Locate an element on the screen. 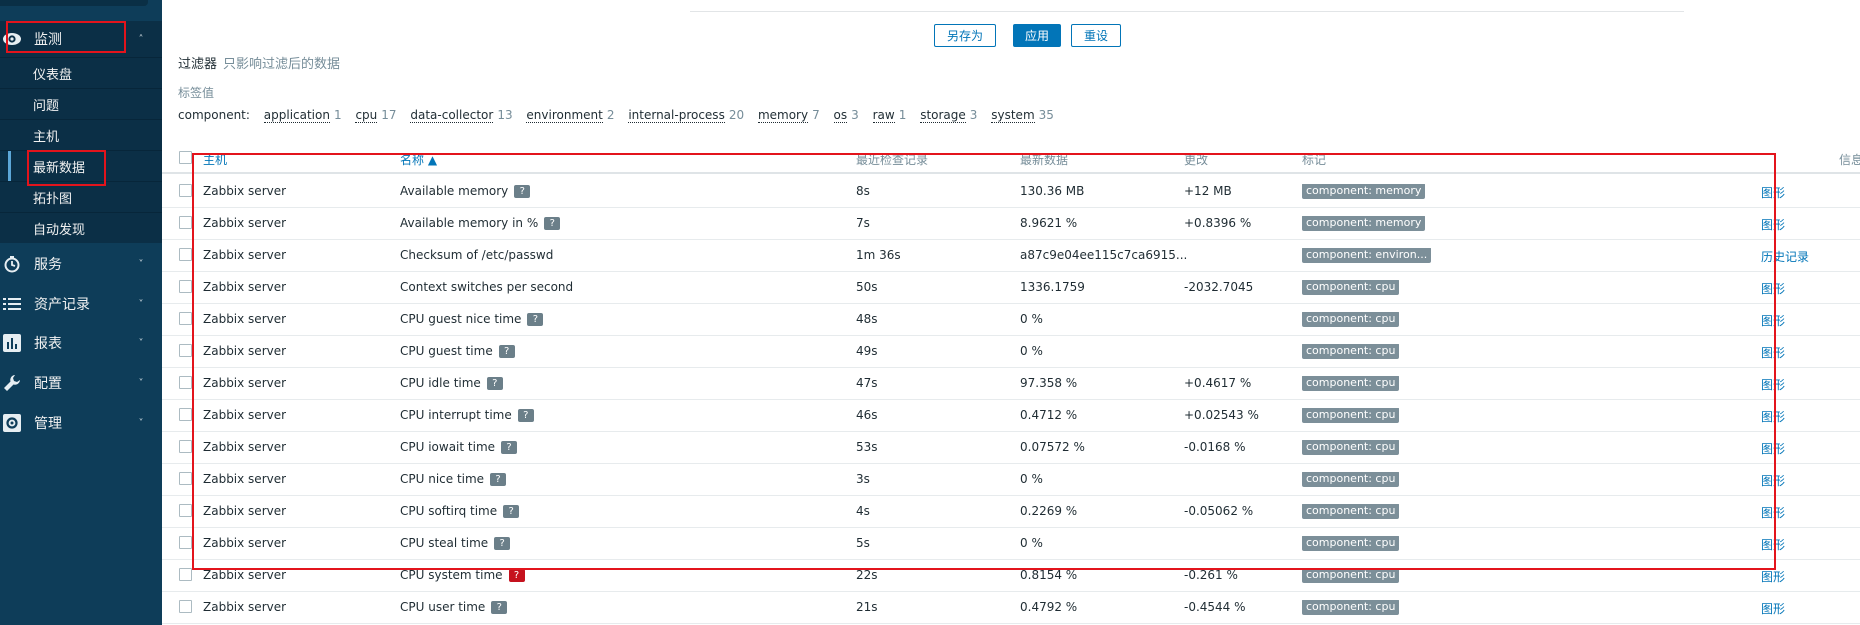 Image resolution: width=1860 pixels, height=625 pixels. tag-value-application: application 1 is located at coordinates (302, 115).